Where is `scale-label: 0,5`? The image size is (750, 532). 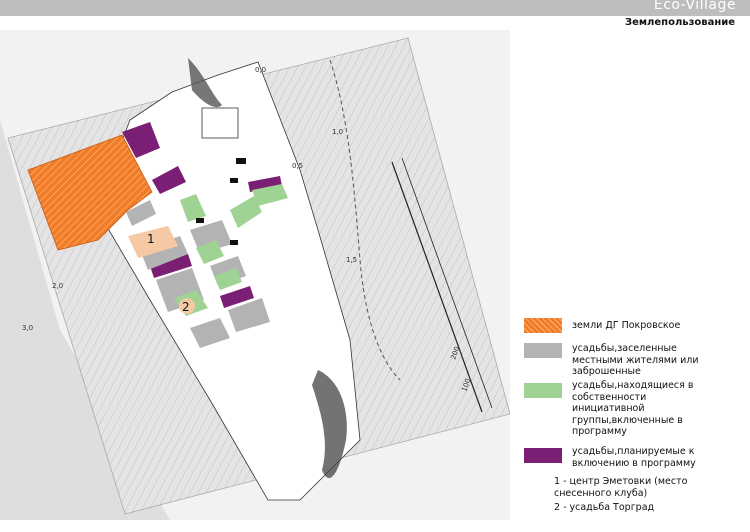
scale-label: 0,5 is located at coordinates (297, 166).